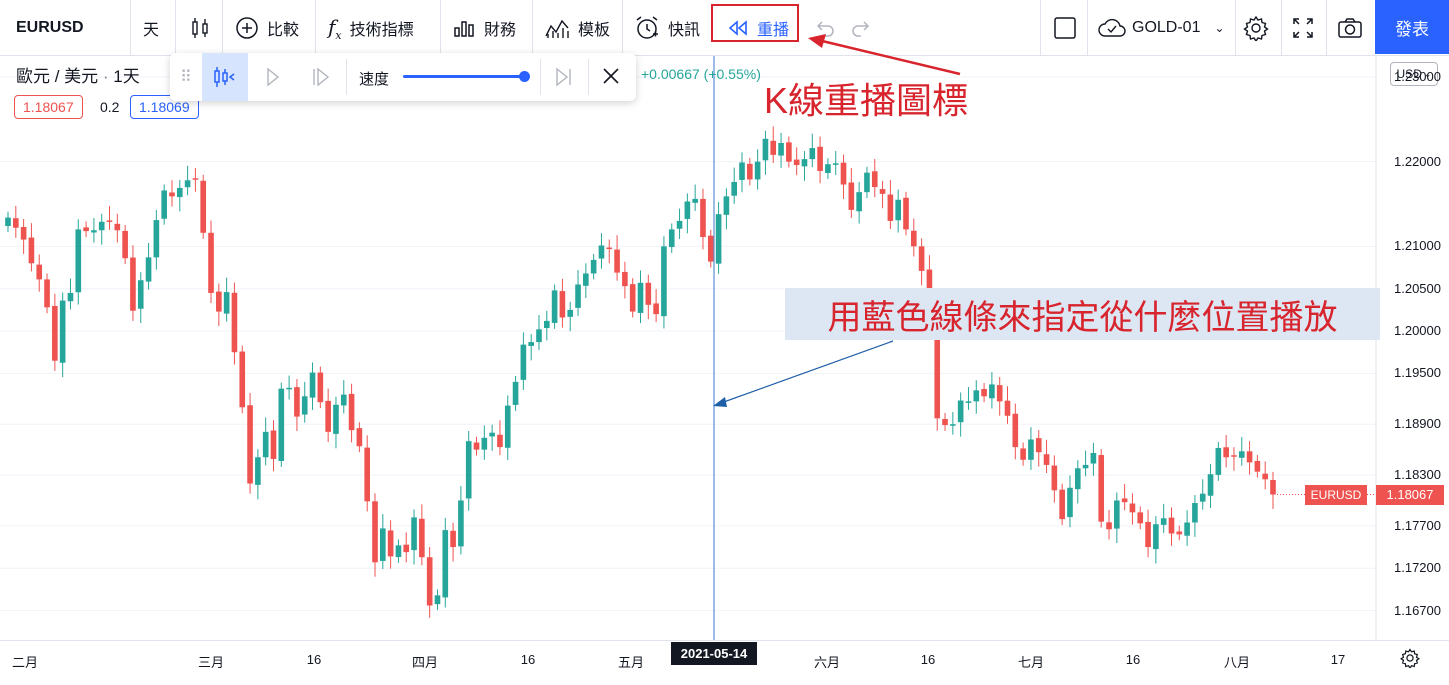  Describe the element at coordinates (126, 76) in the screenshot. I see `legend-interval: 1天` at that location.